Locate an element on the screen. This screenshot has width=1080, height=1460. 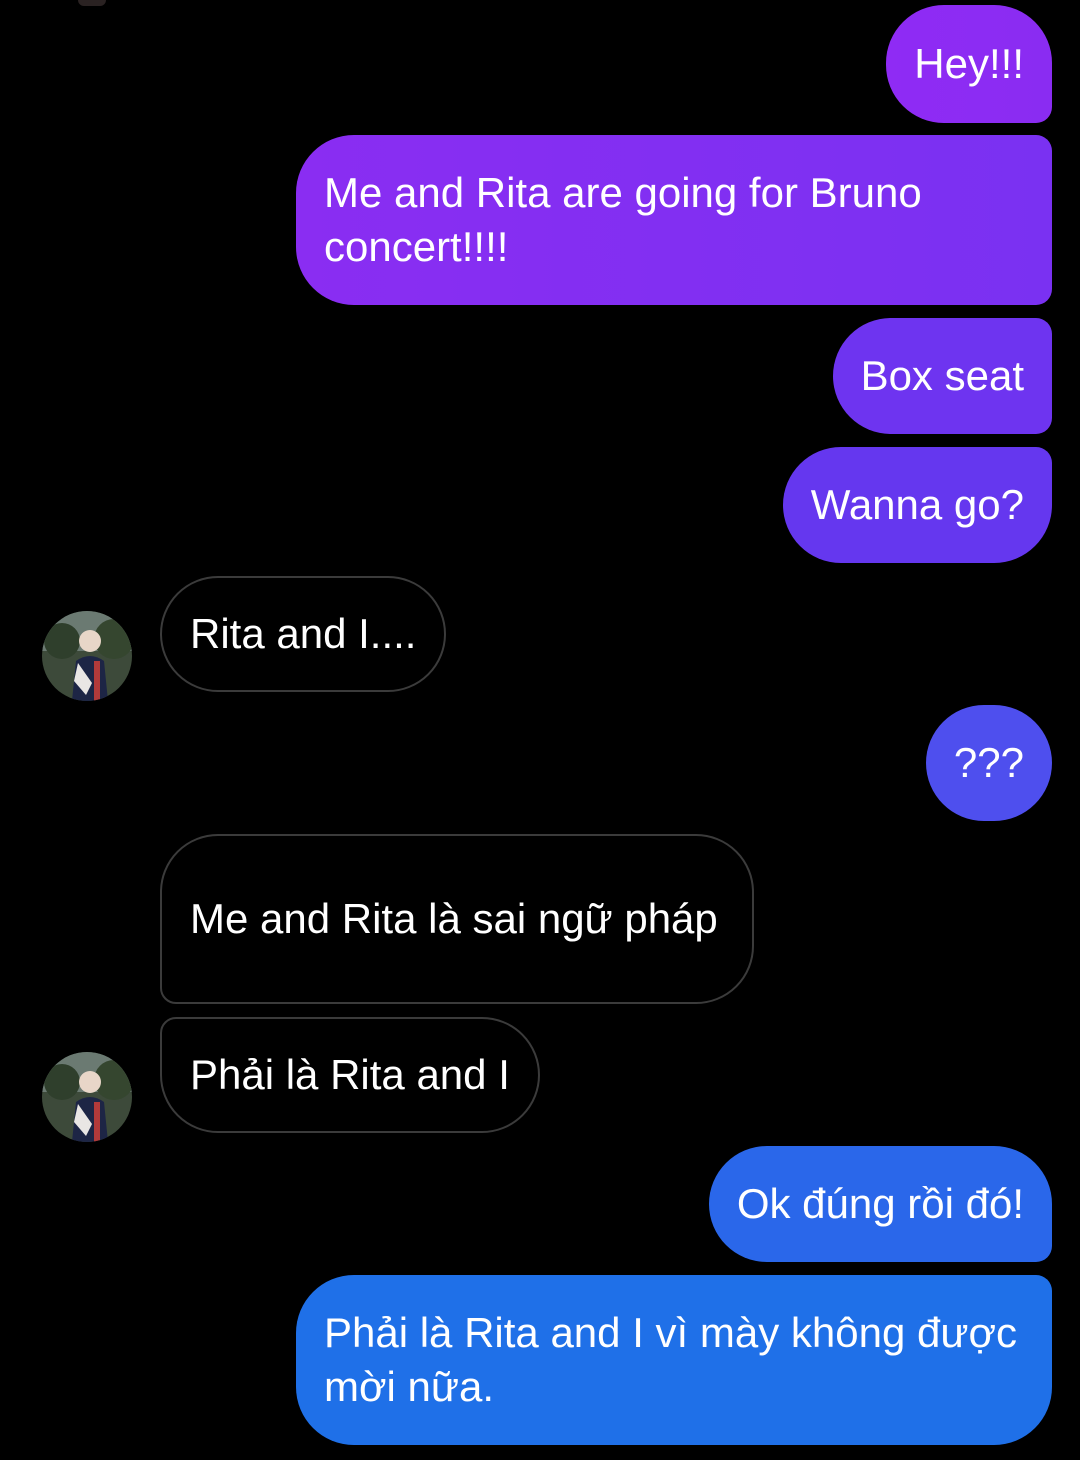
message-text: Me and Rita là sai ngữ pháp is located at coordinates (454, 918).